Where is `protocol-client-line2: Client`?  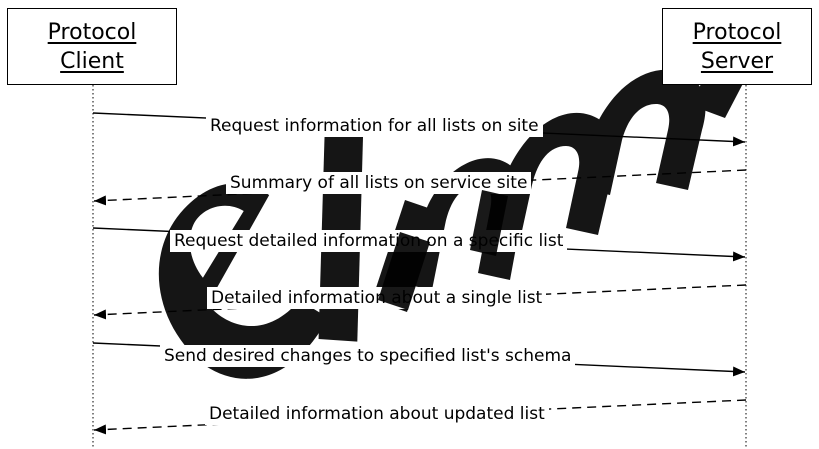 protocol-client-line2: Client is located at coordinates (92, 61).